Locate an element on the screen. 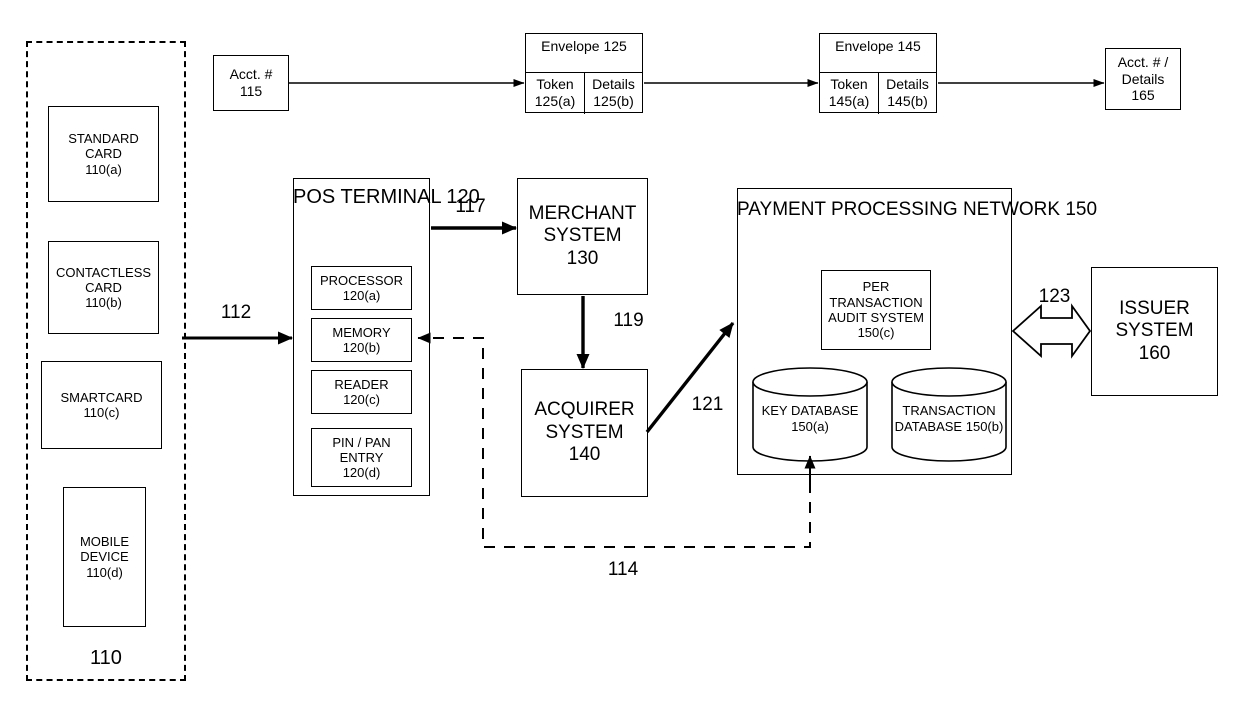 The height and width of the screenshot is (714, 1240). key-database-ref: 150(a) is located at coordinates (810, 426).